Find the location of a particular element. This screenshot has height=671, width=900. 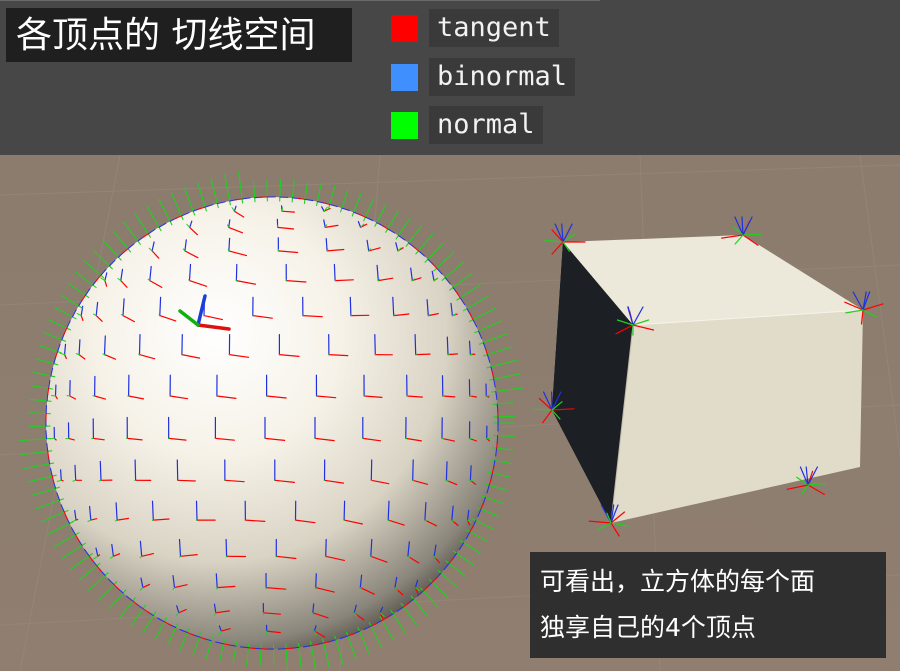

caption-line-2: 独享自己的4个顶点 is located at coordinates (648, 627).